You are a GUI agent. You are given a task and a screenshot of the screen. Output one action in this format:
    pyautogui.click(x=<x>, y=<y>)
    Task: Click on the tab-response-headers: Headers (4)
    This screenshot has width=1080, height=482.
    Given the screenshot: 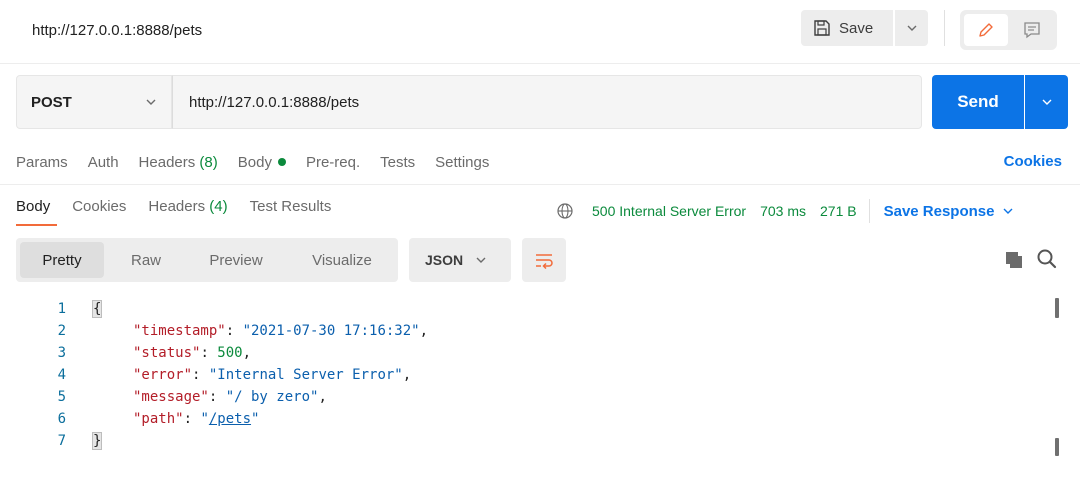 What is the action you would take?
    pyautogui.click(x=187, y=206)
    